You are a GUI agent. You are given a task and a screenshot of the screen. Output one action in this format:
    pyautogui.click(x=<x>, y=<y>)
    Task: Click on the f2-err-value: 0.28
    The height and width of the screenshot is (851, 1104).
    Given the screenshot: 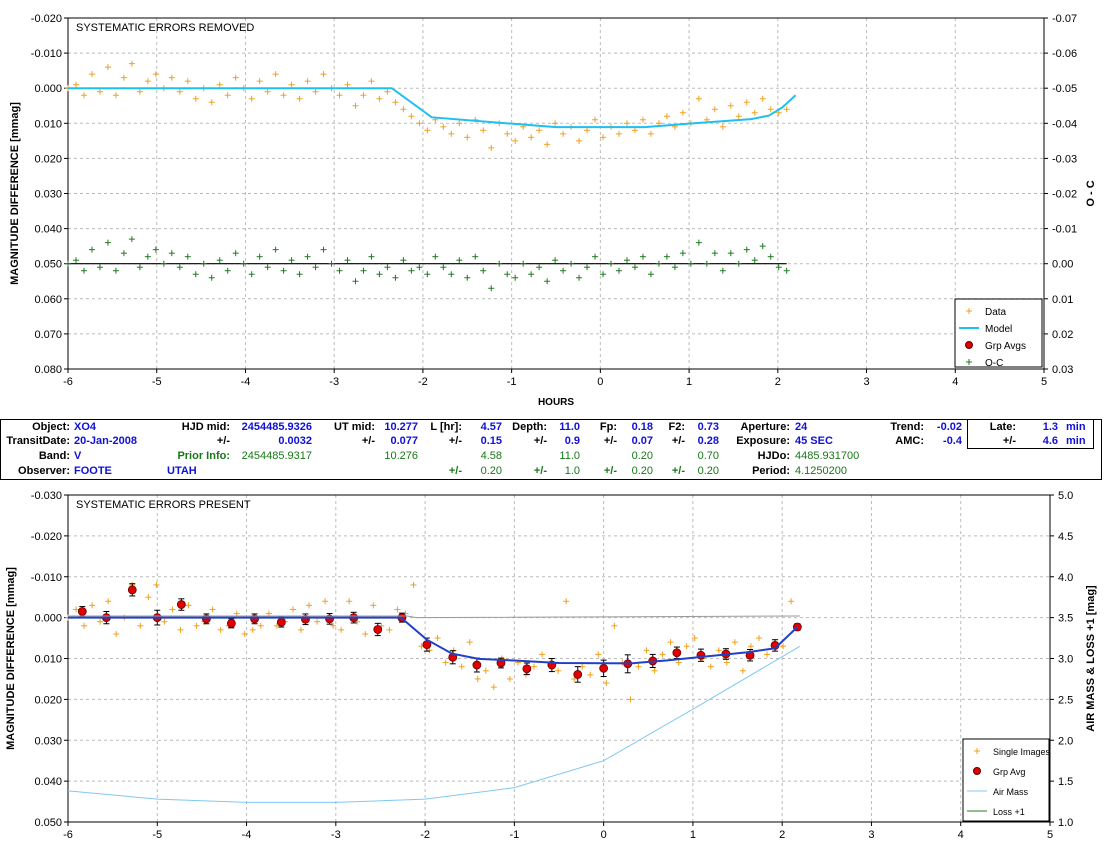 What is the action you would take?
    pyautogui.click(x=708, y=441)
    